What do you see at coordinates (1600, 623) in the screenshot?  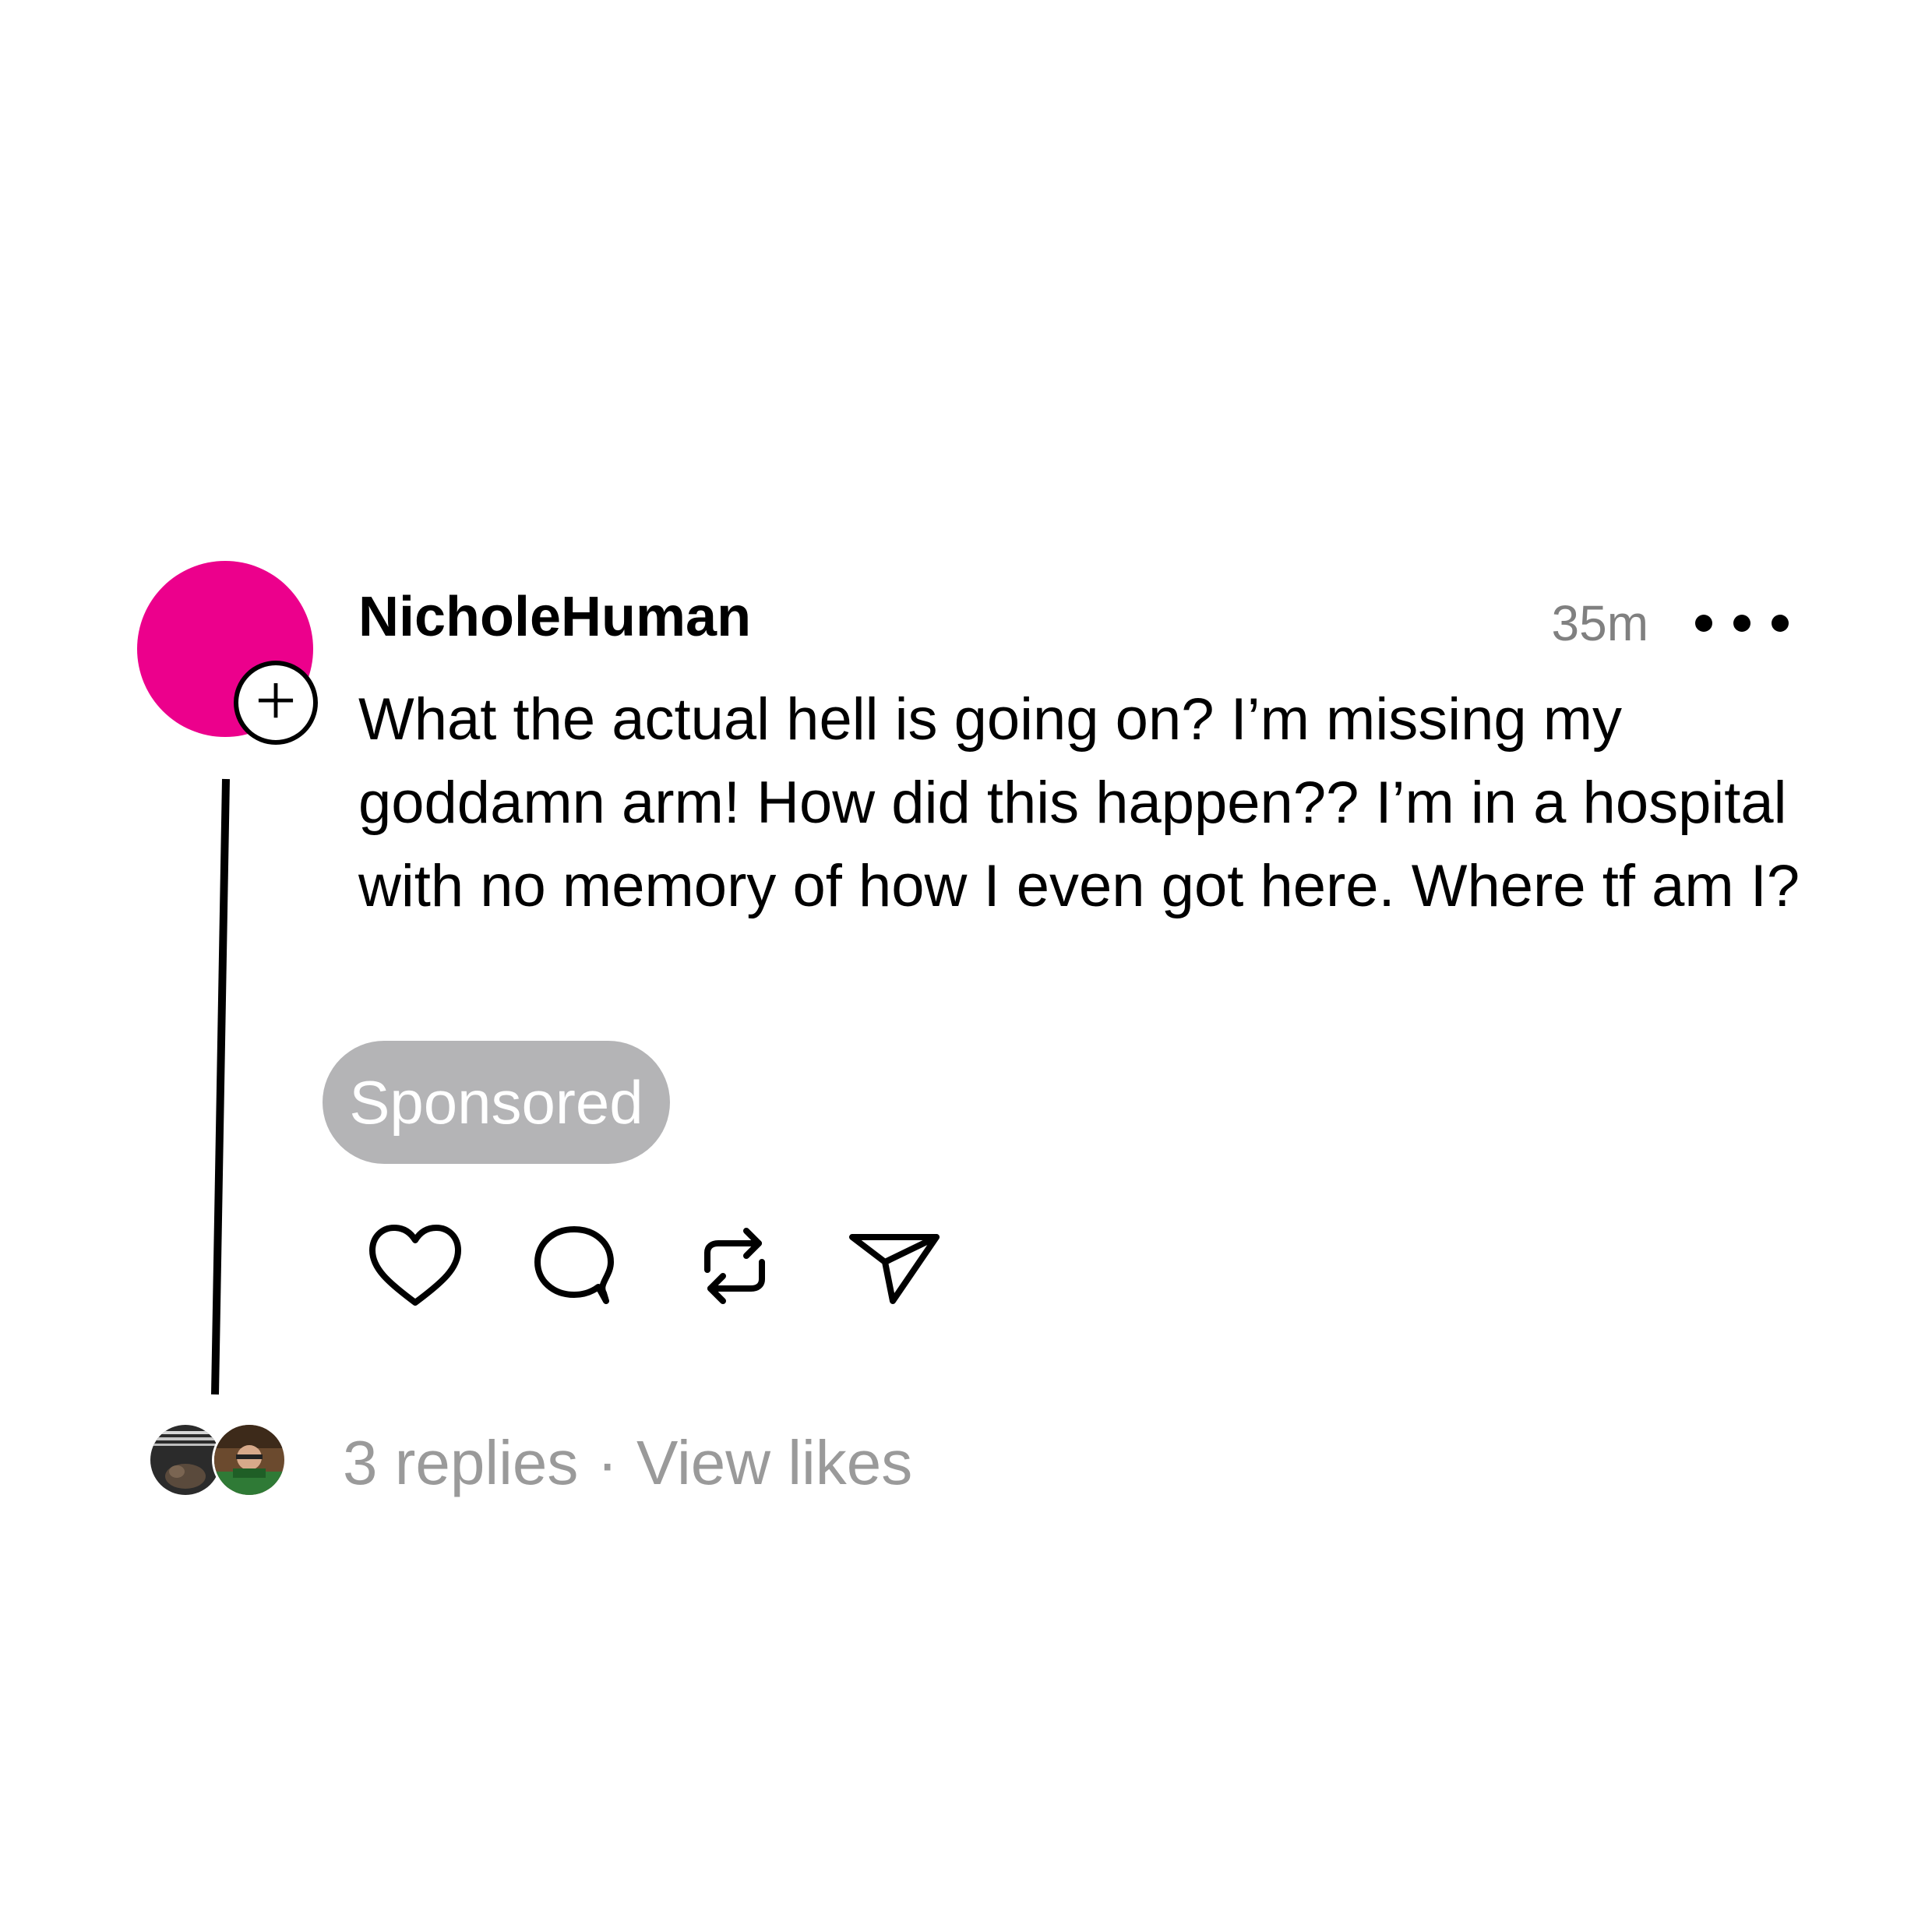 I see `post-timestamp: 35m` at bounding box center [1600, 623].